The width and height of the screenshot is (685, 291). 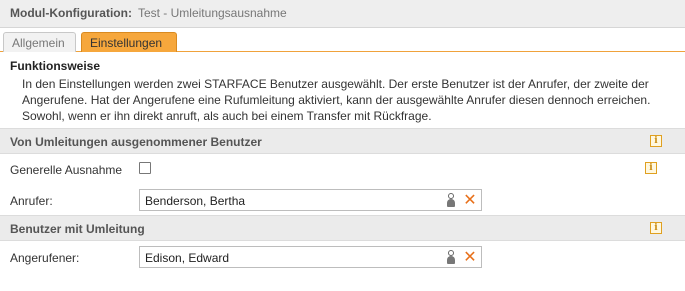 I want to click on tab-allgemein: Allgemein, so click(x=39, y=42).